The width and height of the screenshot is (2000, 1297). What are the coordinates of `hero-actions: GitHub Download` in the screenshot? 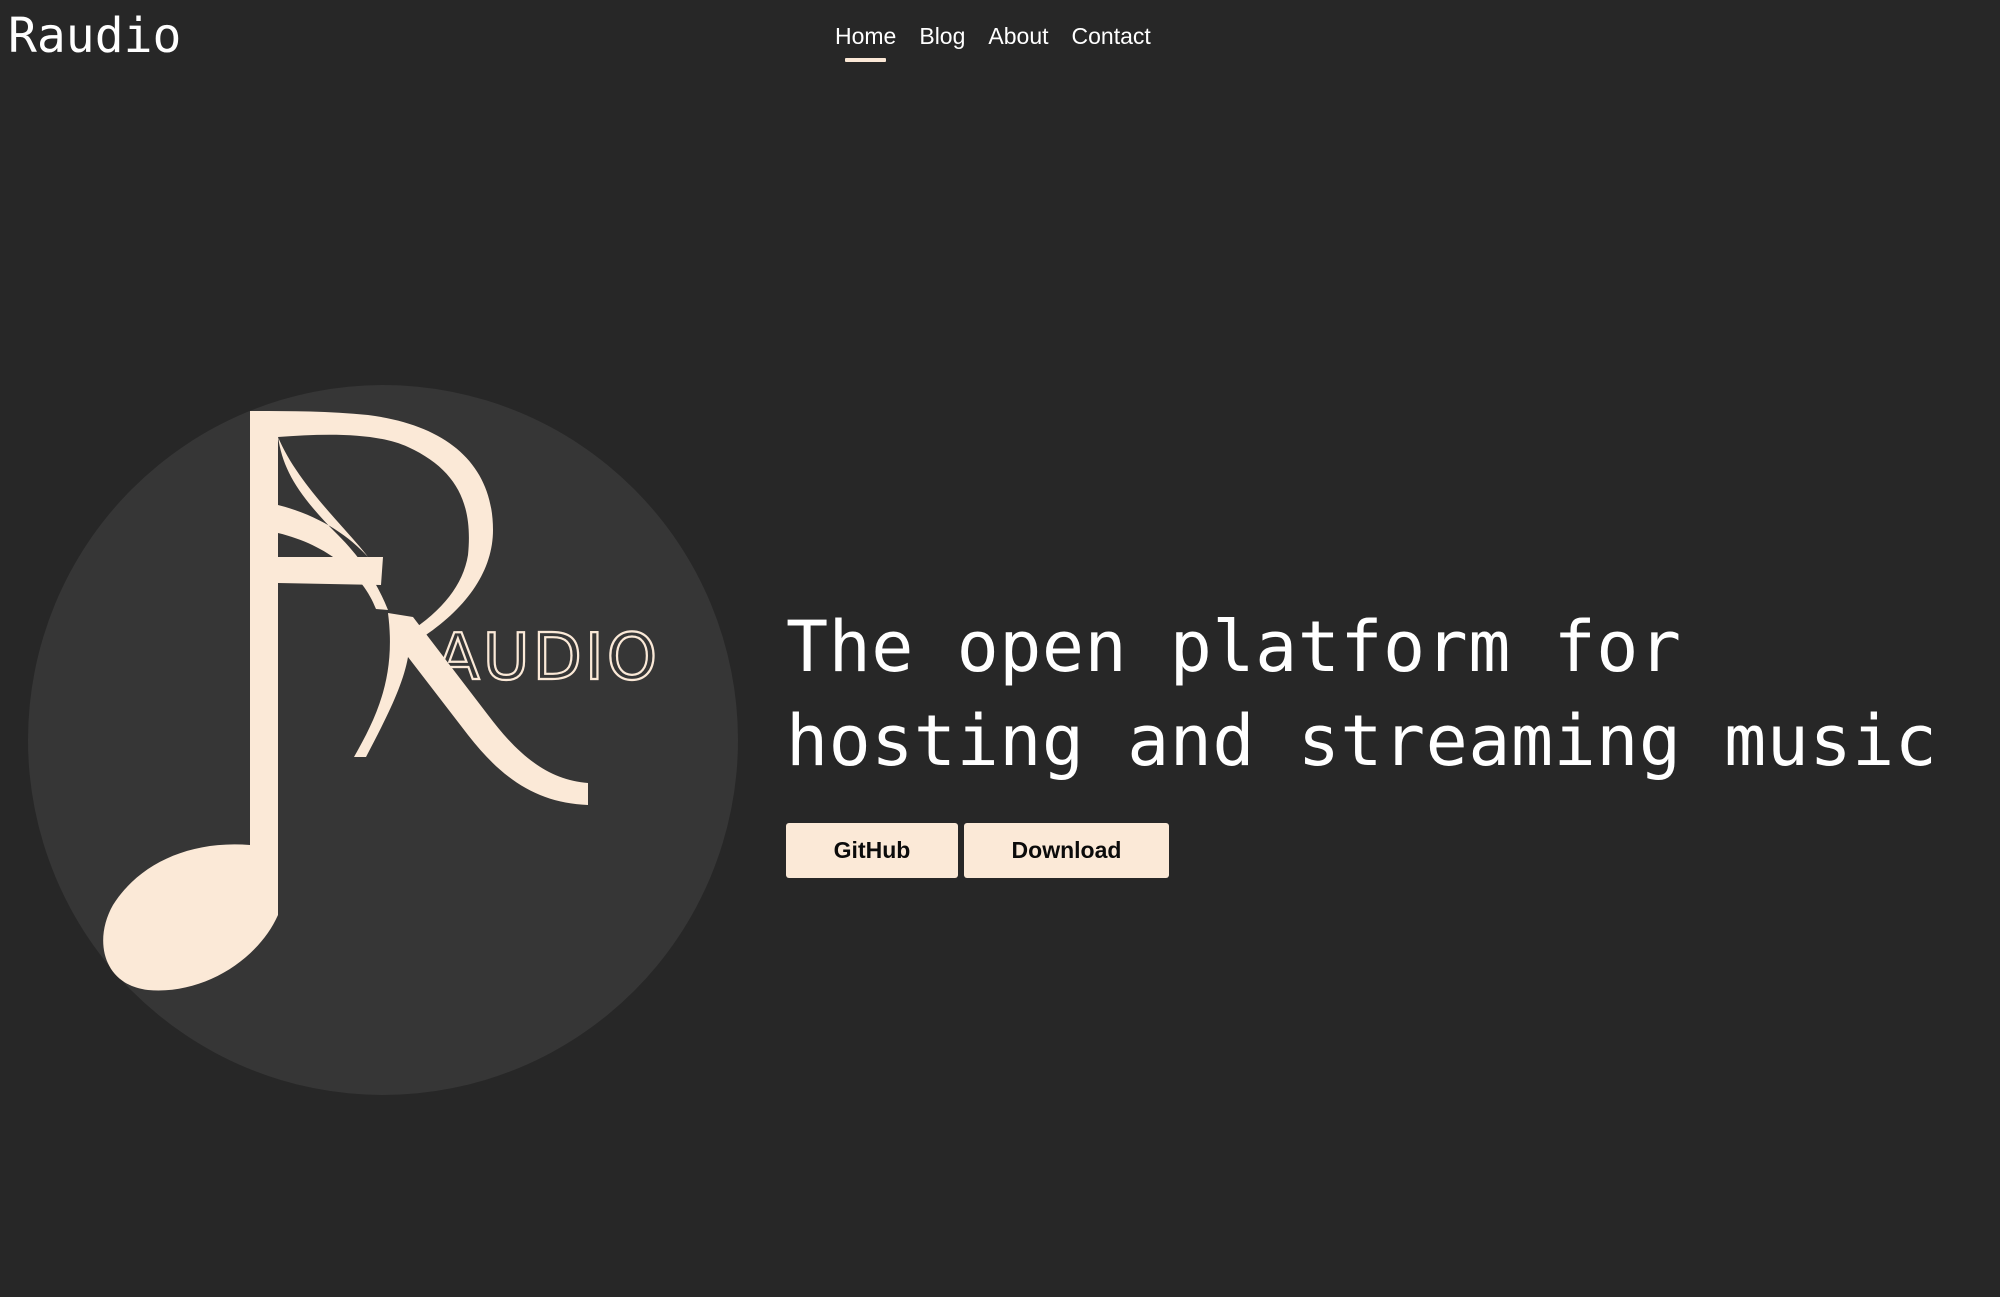 It's located at (977, 850).